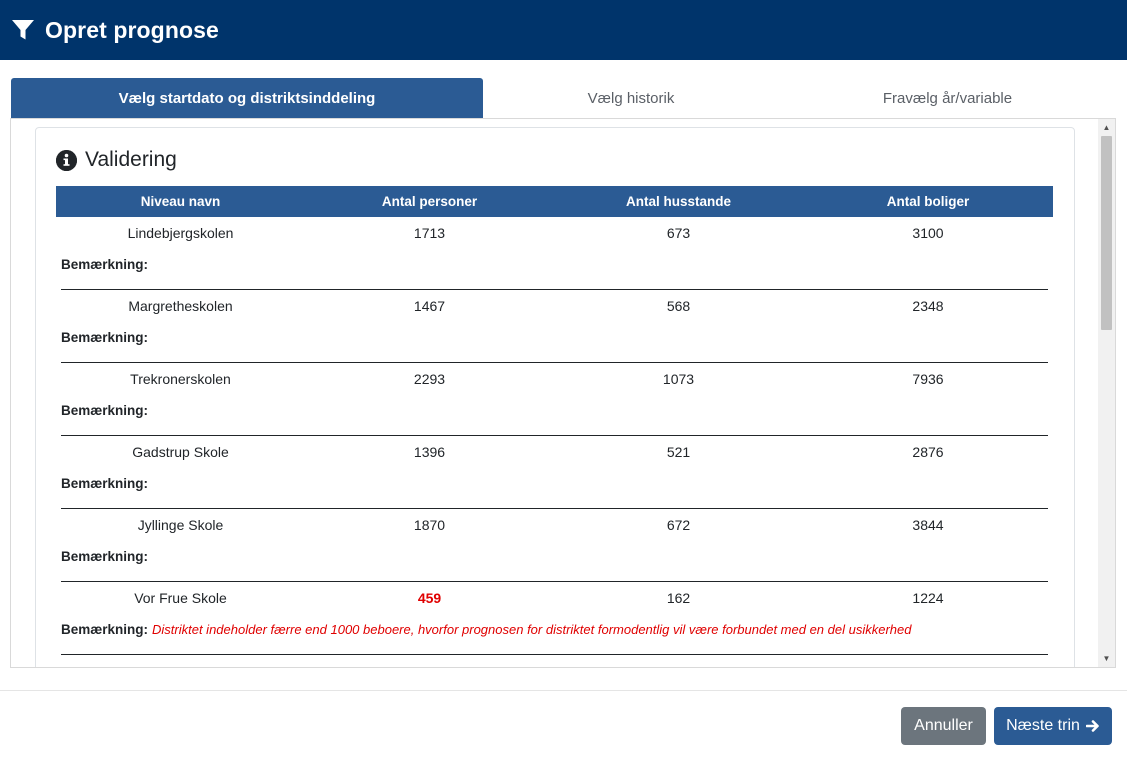 The image size is (1127, 759). What do you see at coordinates (678, 525) in the screenshot?
I see `cell-households: 672` at bounding box center [678, 525].